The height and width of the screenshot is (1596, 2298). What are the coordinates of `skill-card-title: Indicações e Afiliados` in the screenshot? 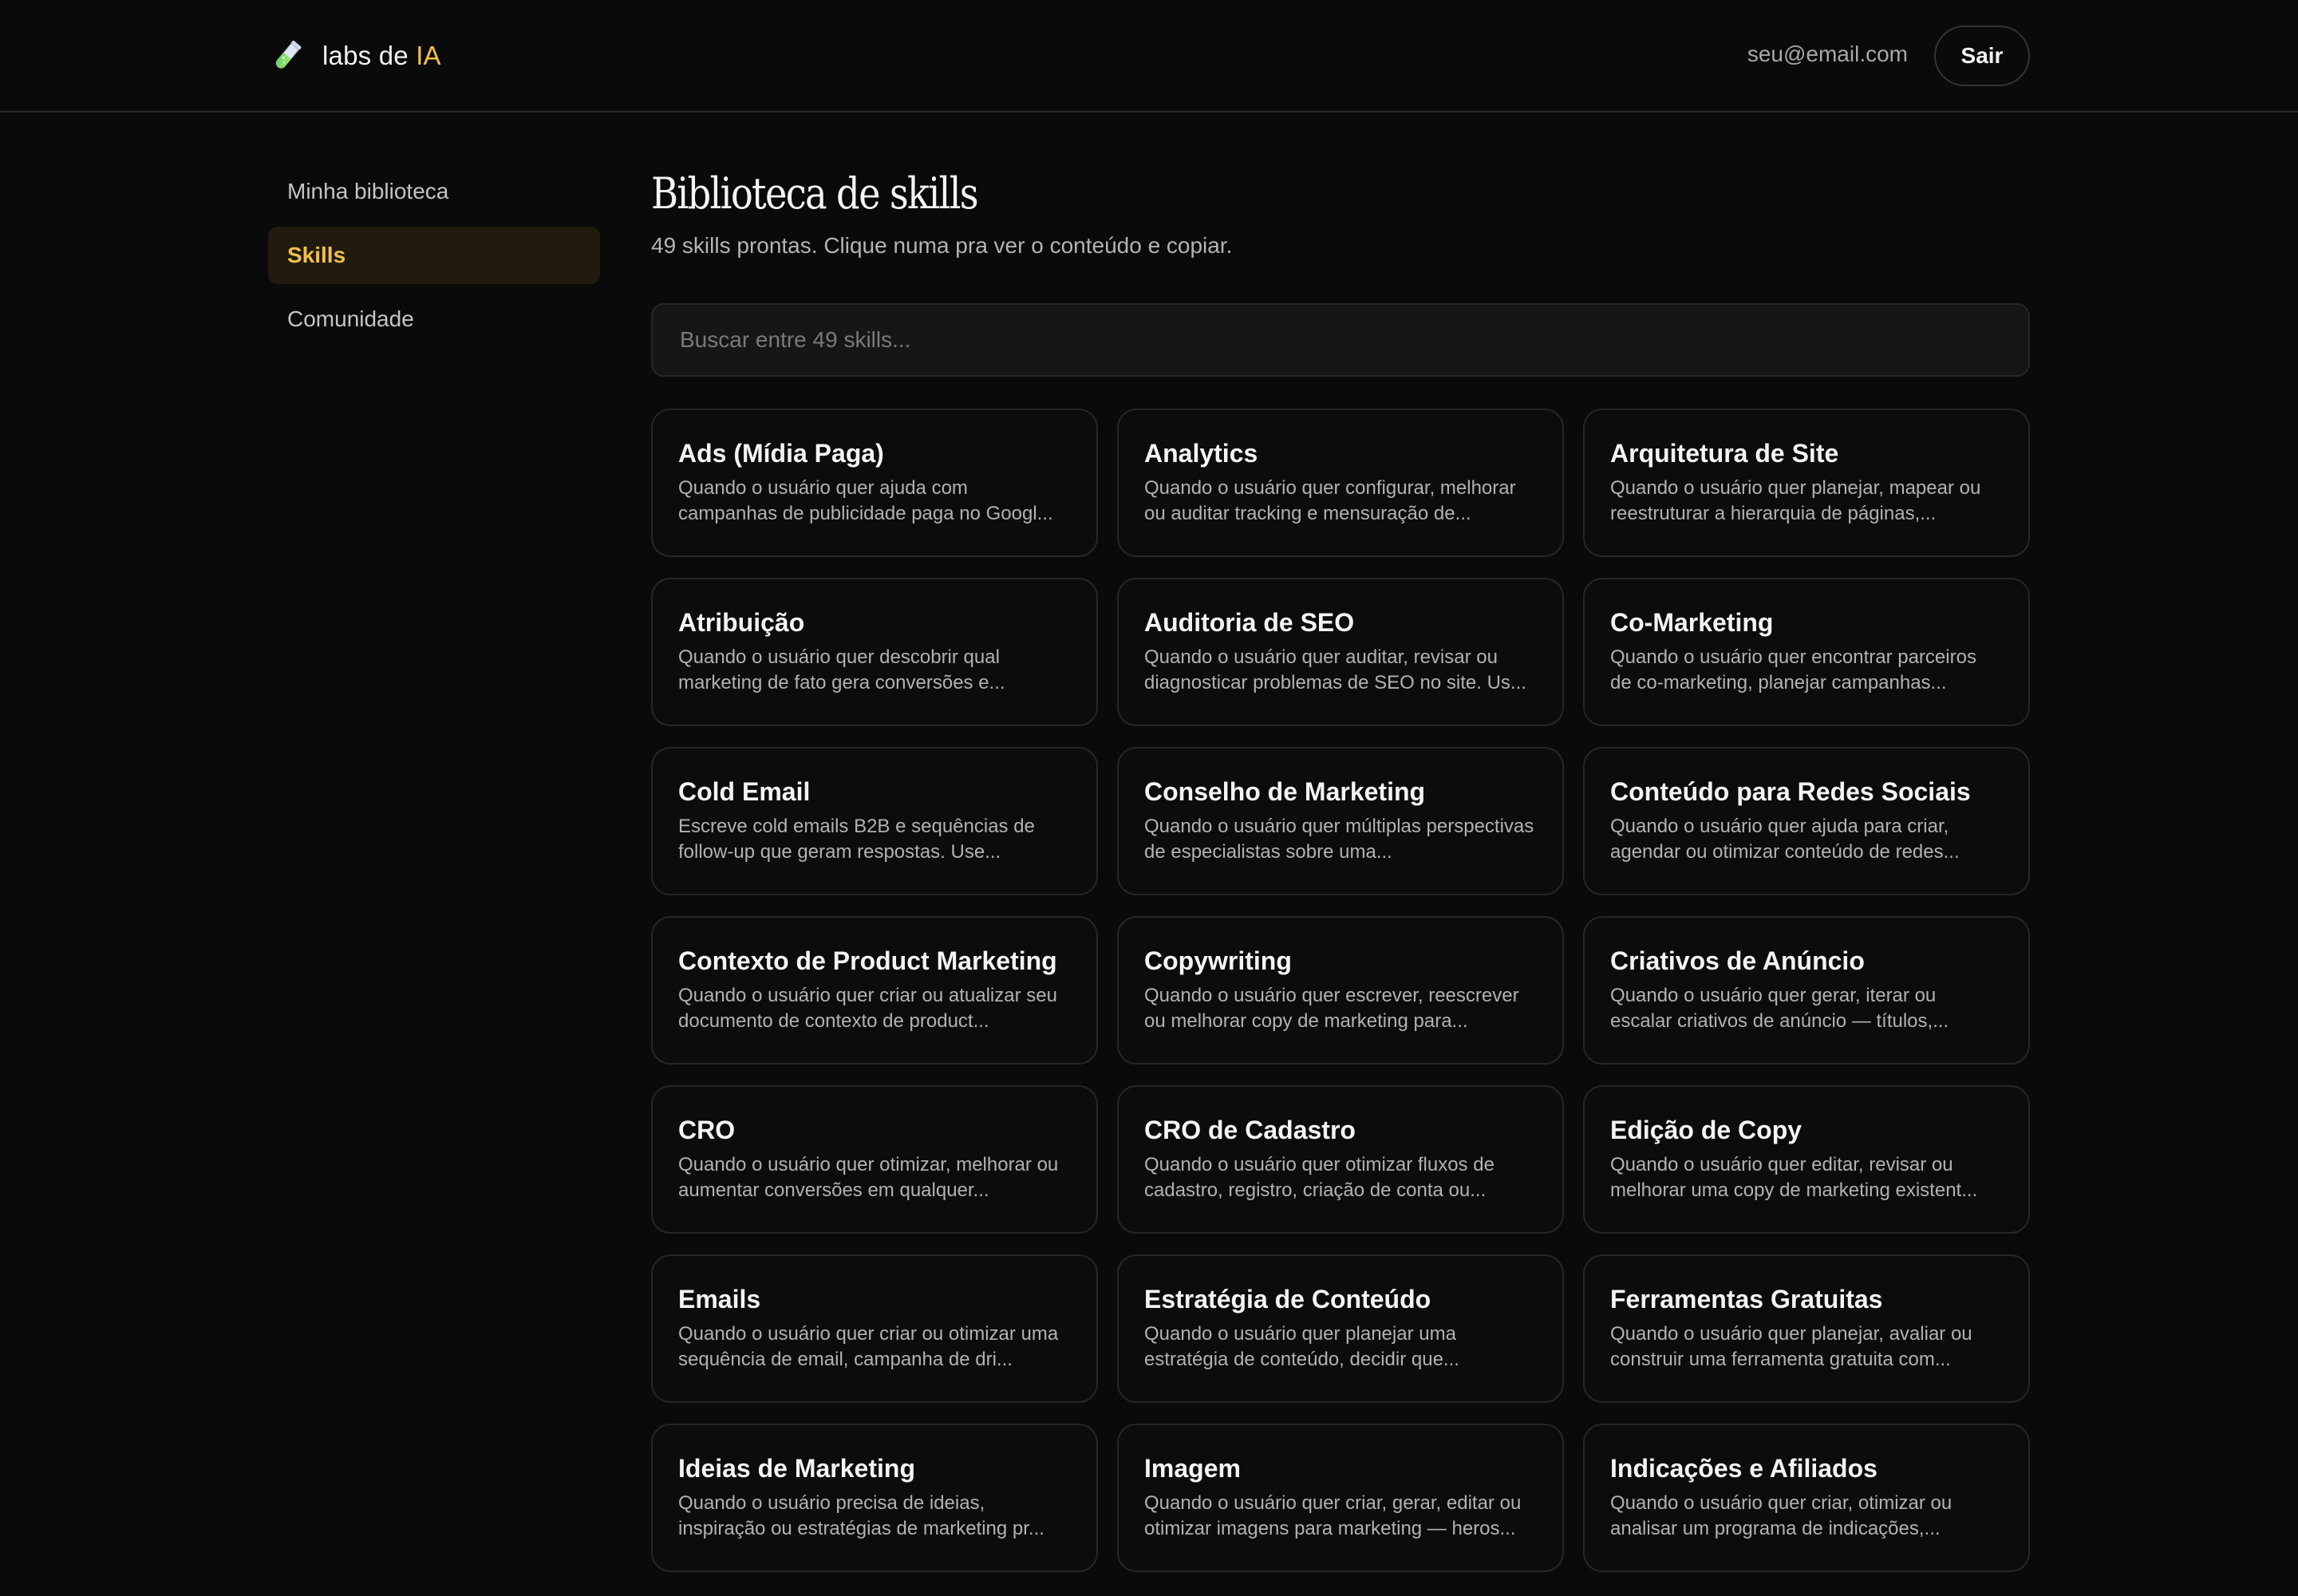 It's located at (1743, 1468).